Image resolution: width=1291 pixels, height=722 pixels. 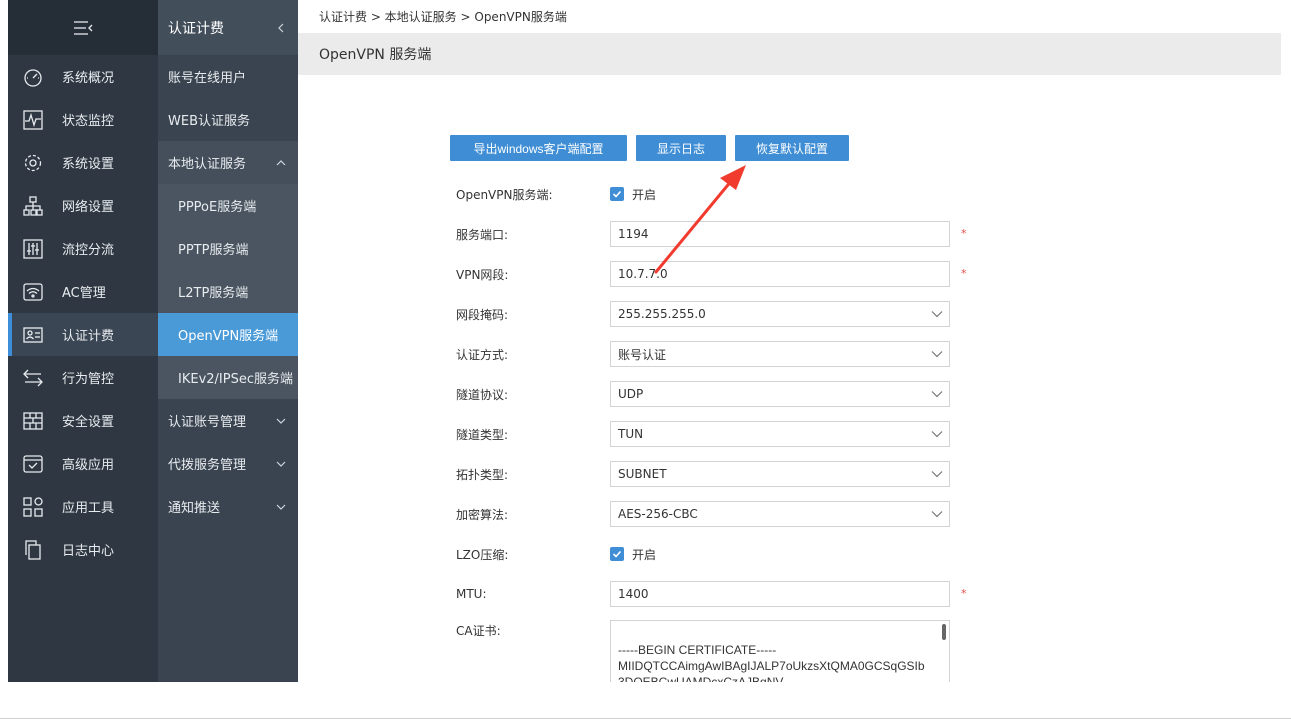 I want to click on nav-item-label: 高级应用, so click(x=88, y=465).